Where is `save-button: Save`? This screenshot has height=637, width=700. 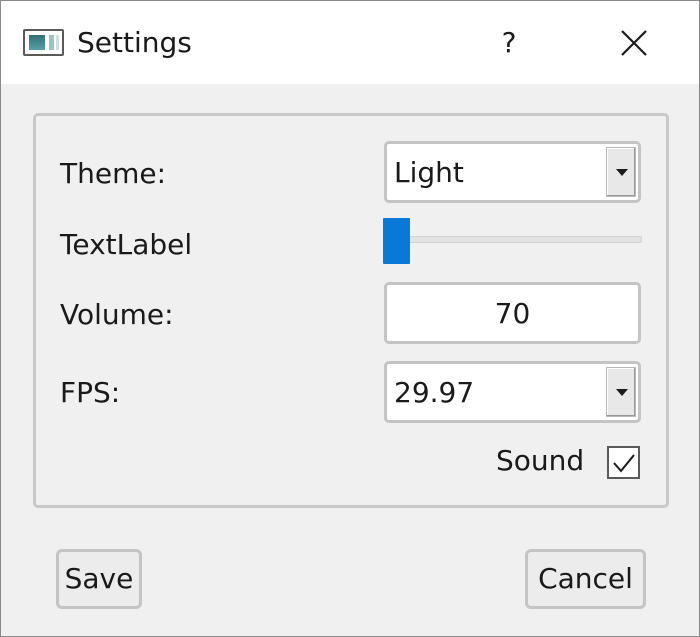 save-button: Save is located at coordinates (99, 579).